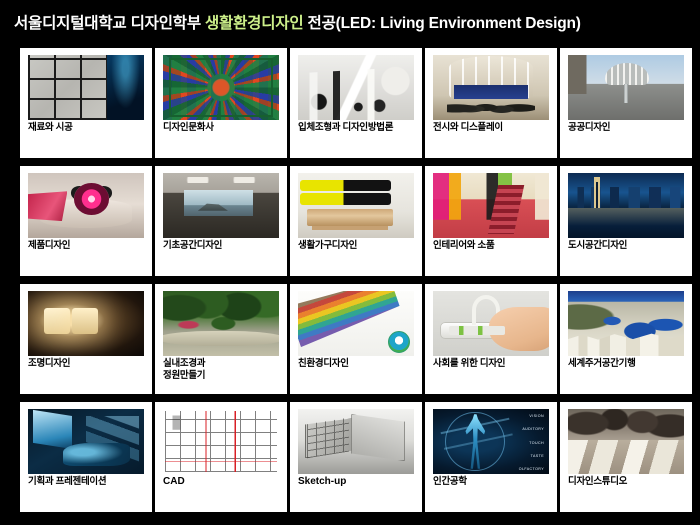  Describe the element at coordinates (442, 23) in the screenshot. I see `page-title-suffix: 전공(LED: Living Environment Design)` at that location.